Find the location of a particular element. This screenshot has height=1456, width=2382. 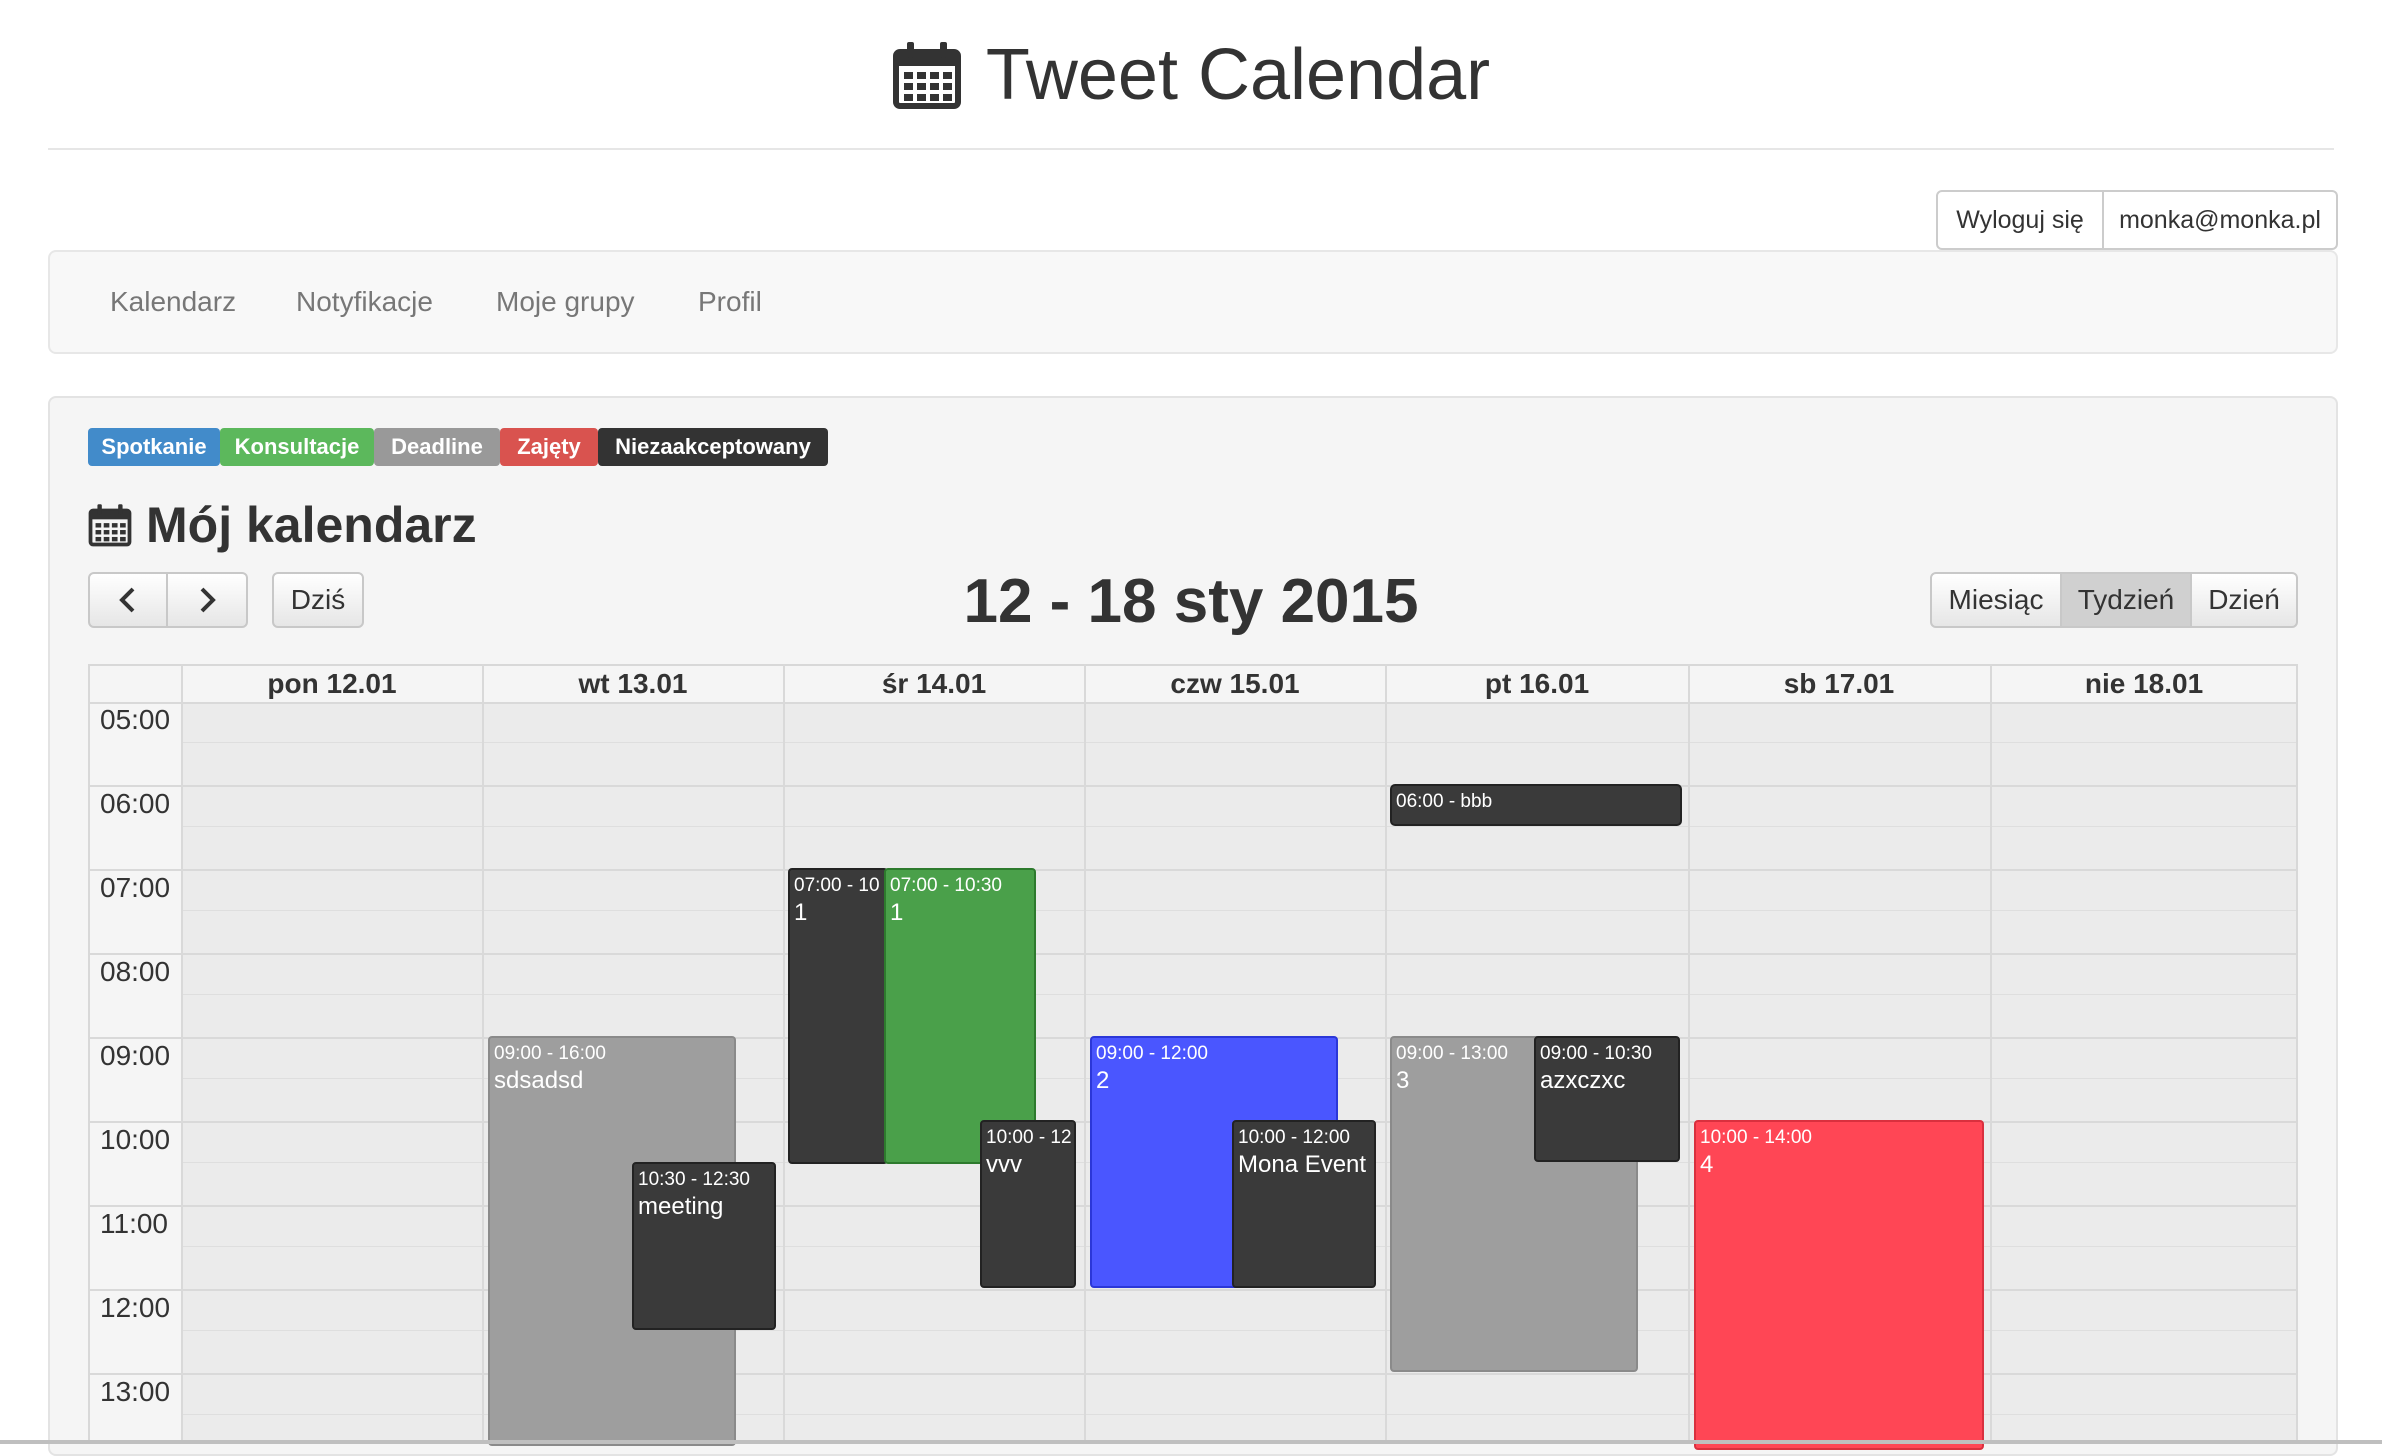

app-title-text: Tweet Calendar is located at coordinates (1238, 75).